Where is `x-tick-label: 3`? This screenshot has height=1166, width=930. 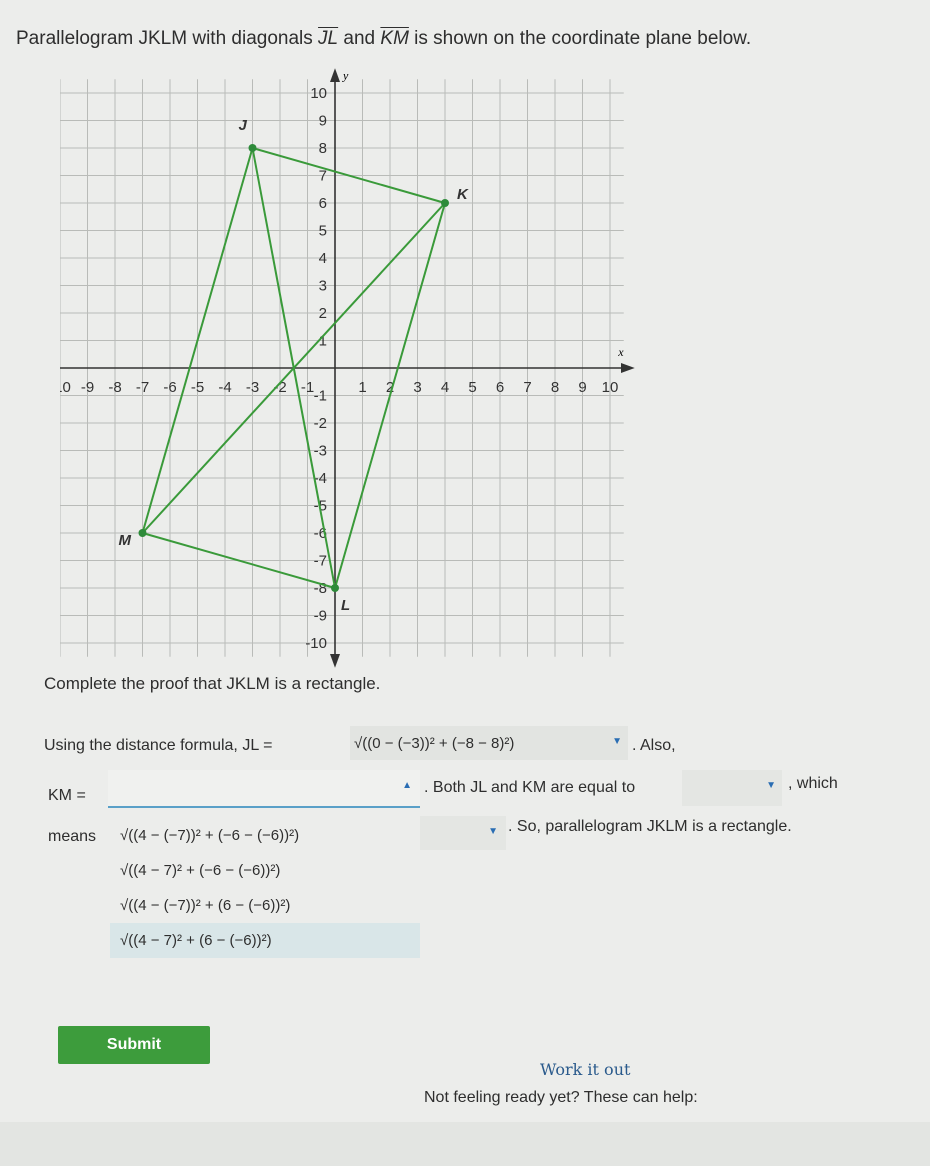
x-tick-label: 3 is located at coordinates (417, 387).